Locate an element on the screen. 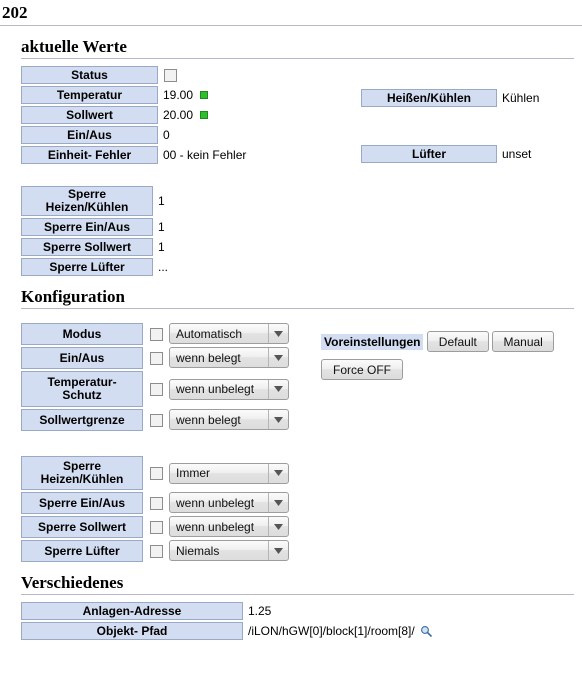 The image size is (582, 677). checkbox-sperre-sollwert is located at coordinates (156, 527).